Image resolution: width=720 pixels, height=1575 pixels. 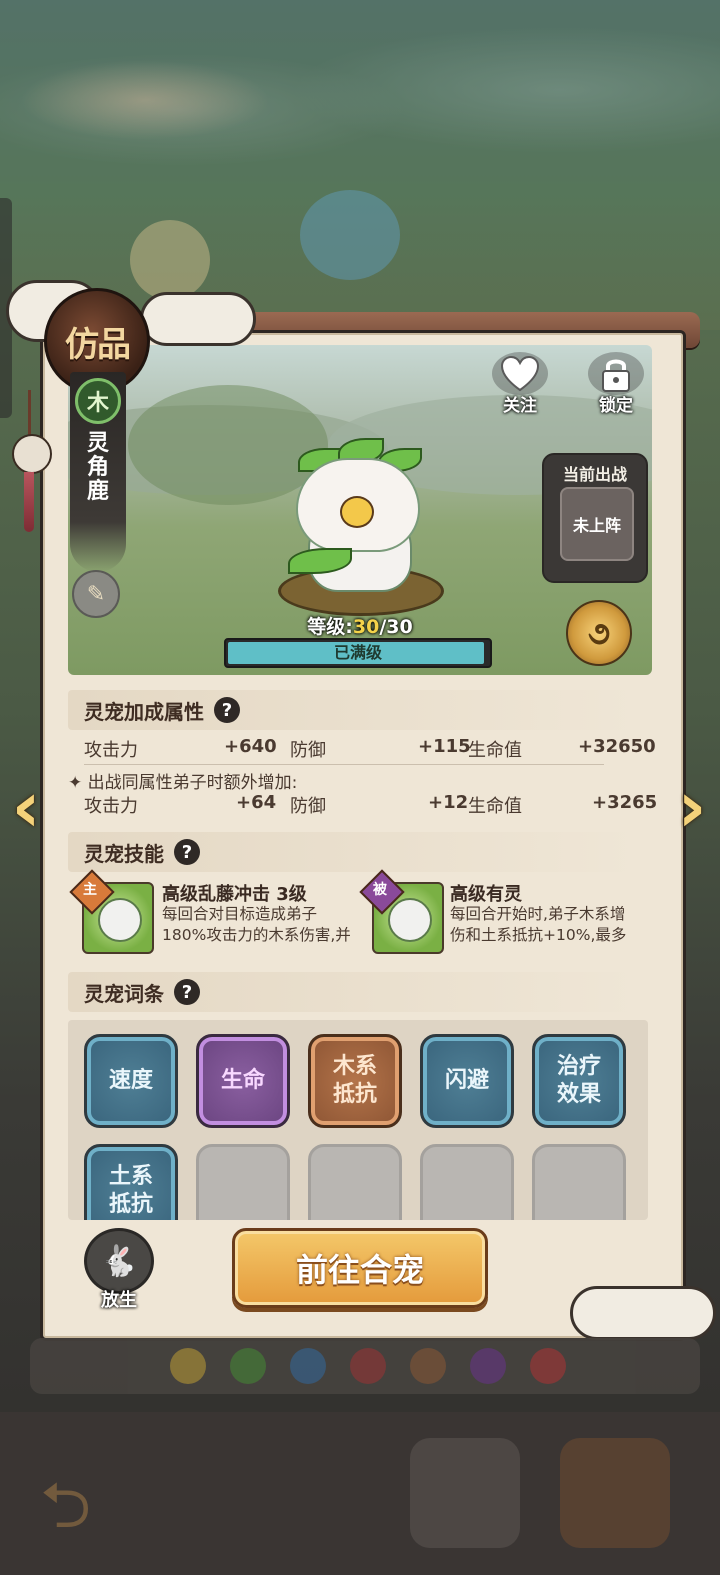 What do you see at coordinates (538, 924) in the screenshot?
I see `skill-desc: 每回合开始时,弟子木系增伤和土系抵抗+10%,最多+50%` at bounding box center [538, 924].